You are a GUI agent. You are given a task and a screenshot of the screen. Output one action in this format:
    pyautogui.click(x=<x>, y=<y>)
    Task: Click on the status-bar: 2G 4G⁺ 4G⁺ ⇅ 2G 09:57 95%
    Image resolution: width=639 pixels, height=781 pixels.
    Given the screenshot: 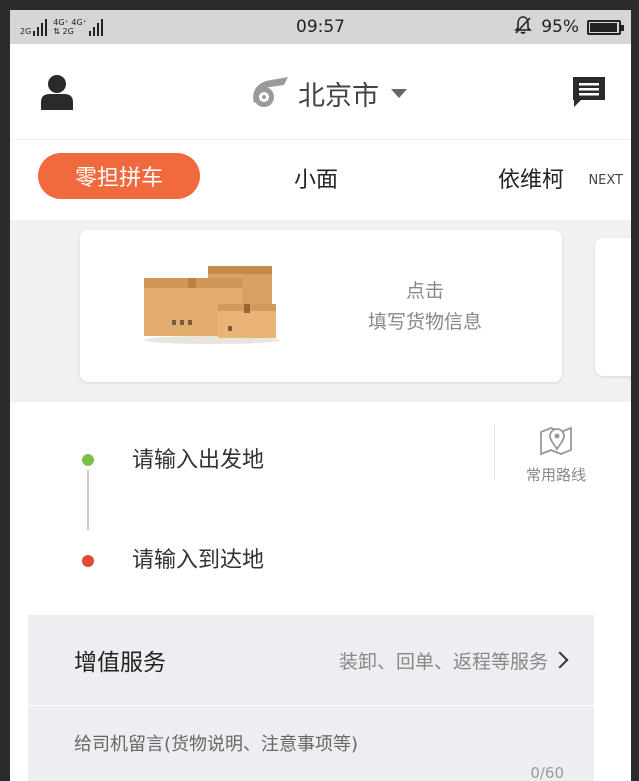 What is the action you would take?
    pyautogui.click(x=320, y=27)
    